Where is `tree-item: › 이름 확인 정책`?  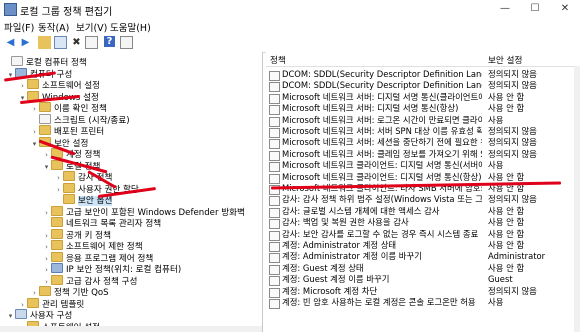 tree-item: › 이름 확인 정책 is located at coordinates (68, 108).